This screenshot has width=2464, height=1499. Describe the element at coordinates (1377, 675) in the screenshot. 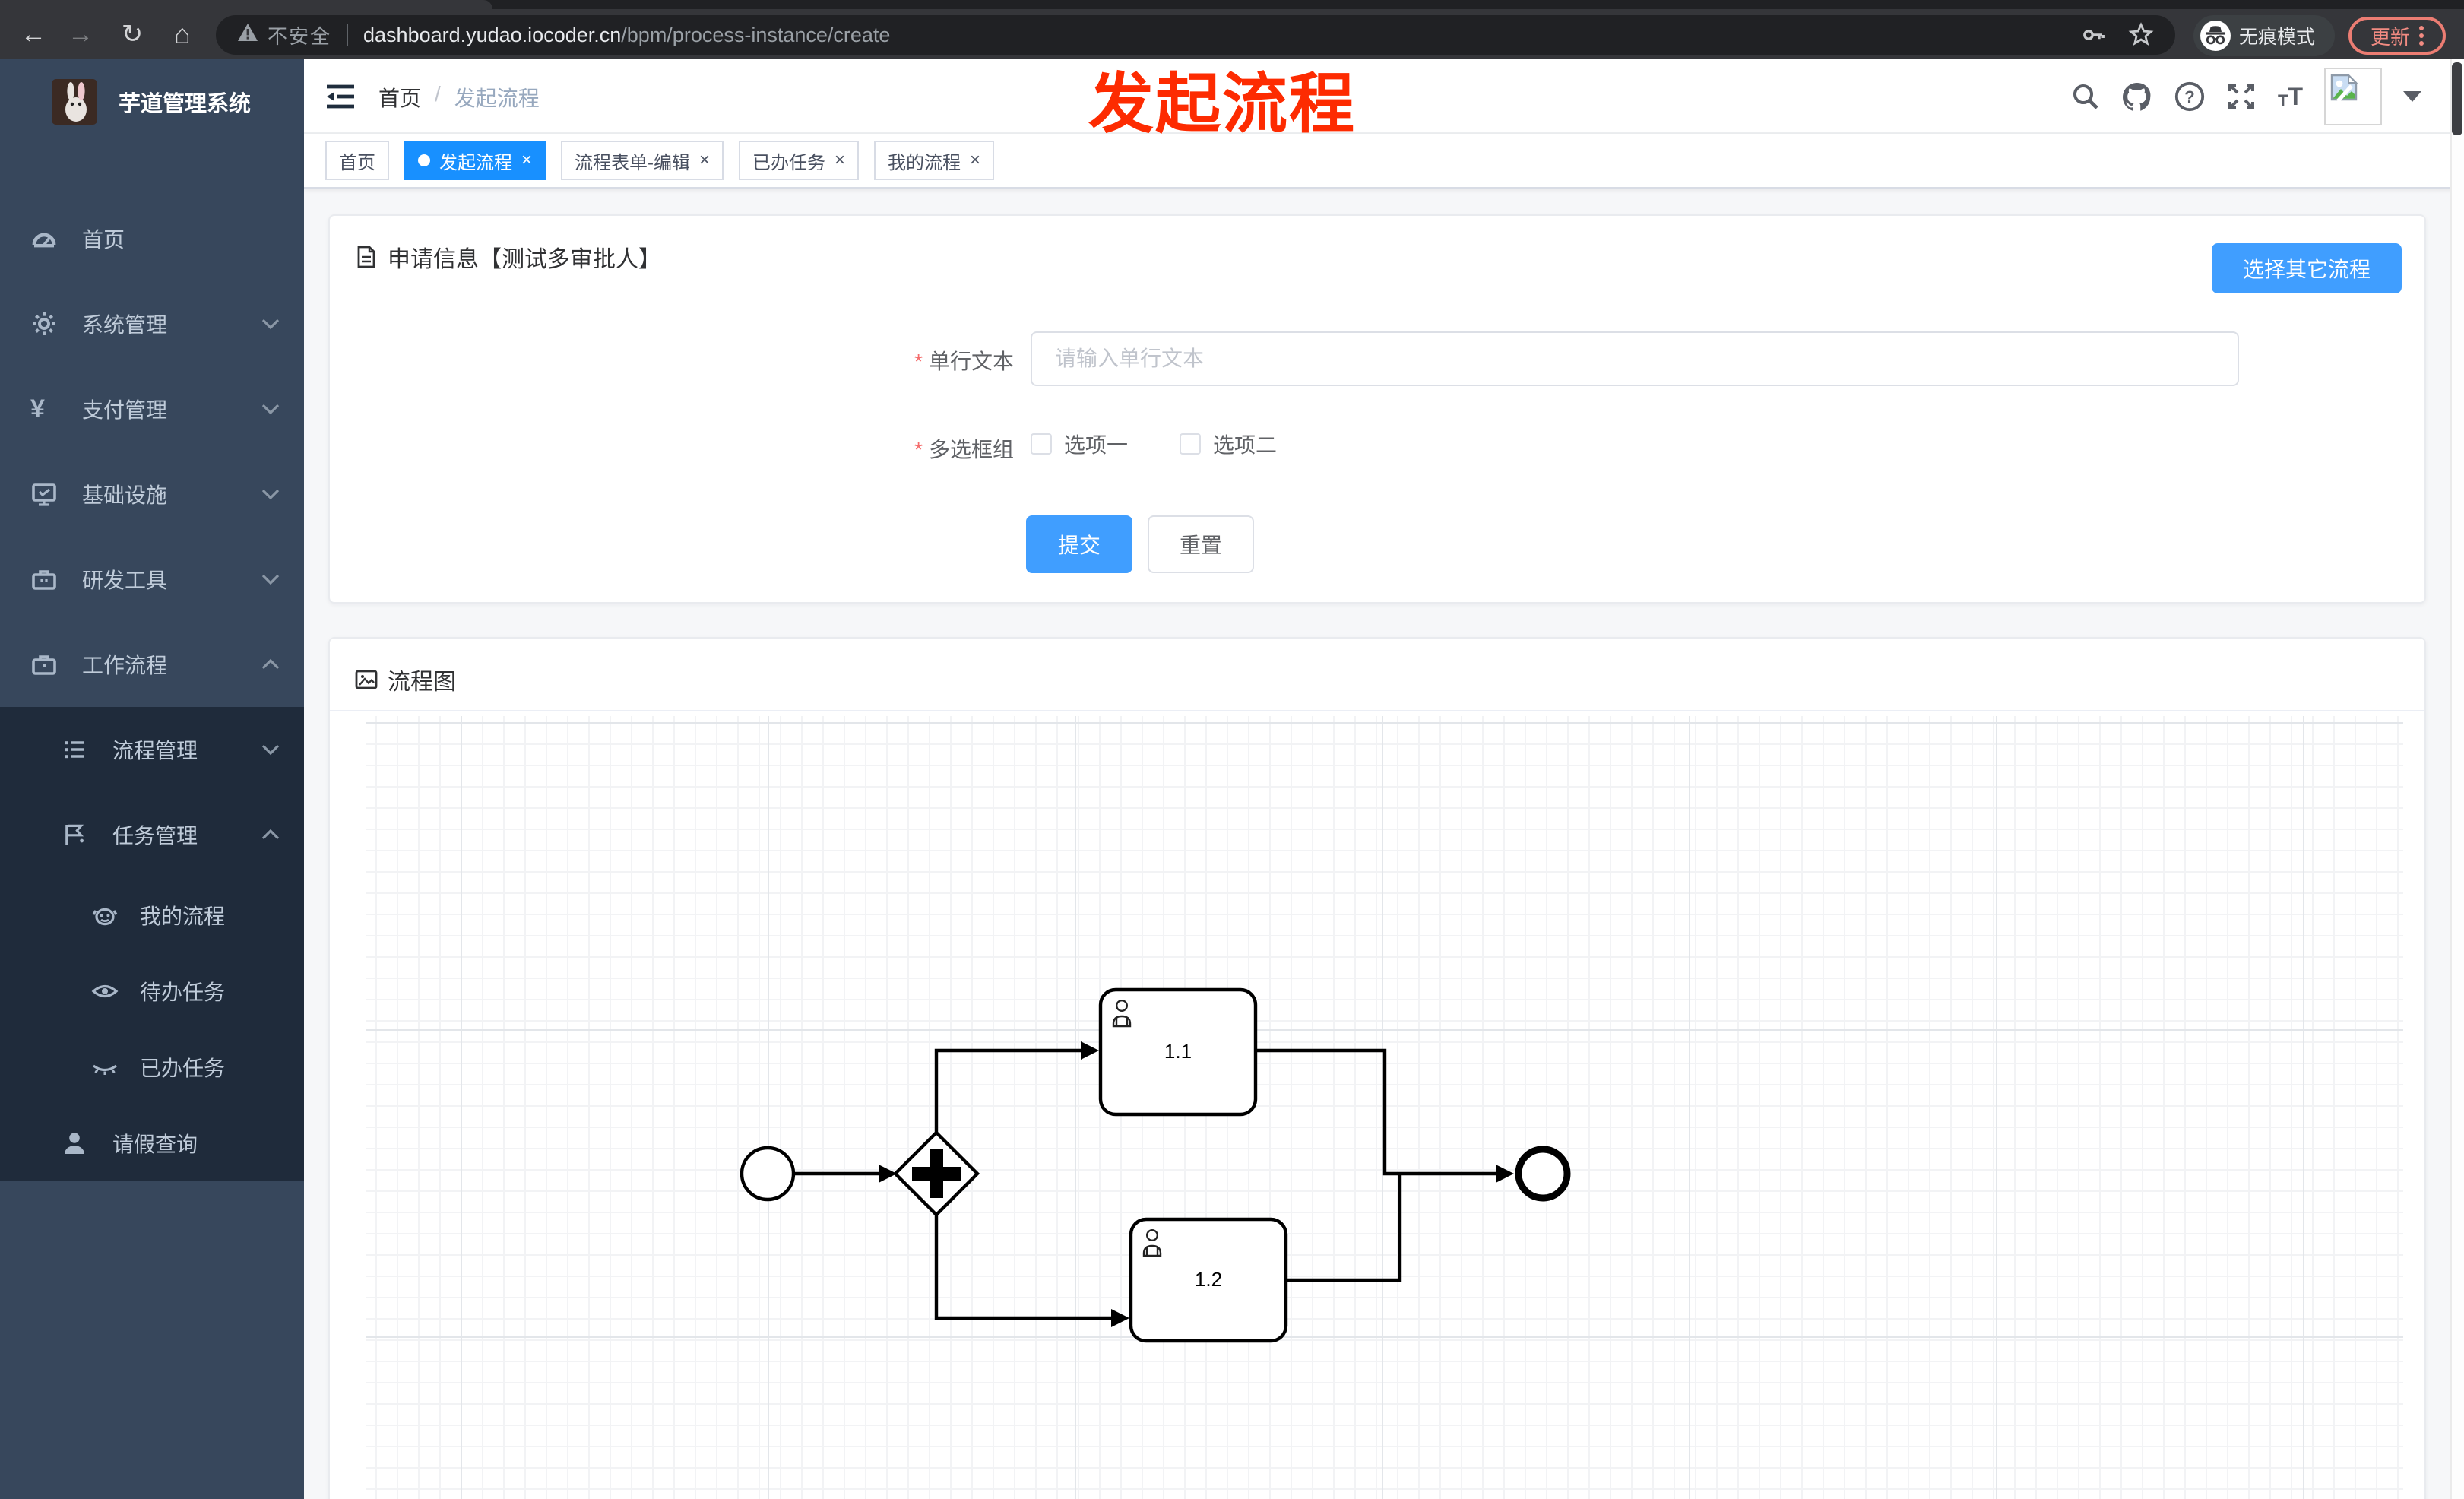

I see `diagram-card-header: 流程图` at that location.